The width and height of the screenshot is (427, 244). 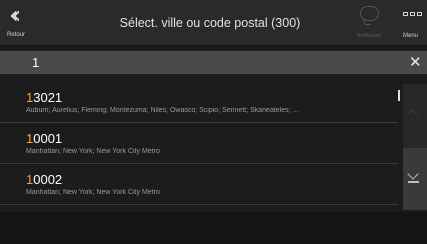 What do you see at coordinates (413, 182) in the screenshot?
I see `bottom-bar-icon` at bounding box center [413, 182].